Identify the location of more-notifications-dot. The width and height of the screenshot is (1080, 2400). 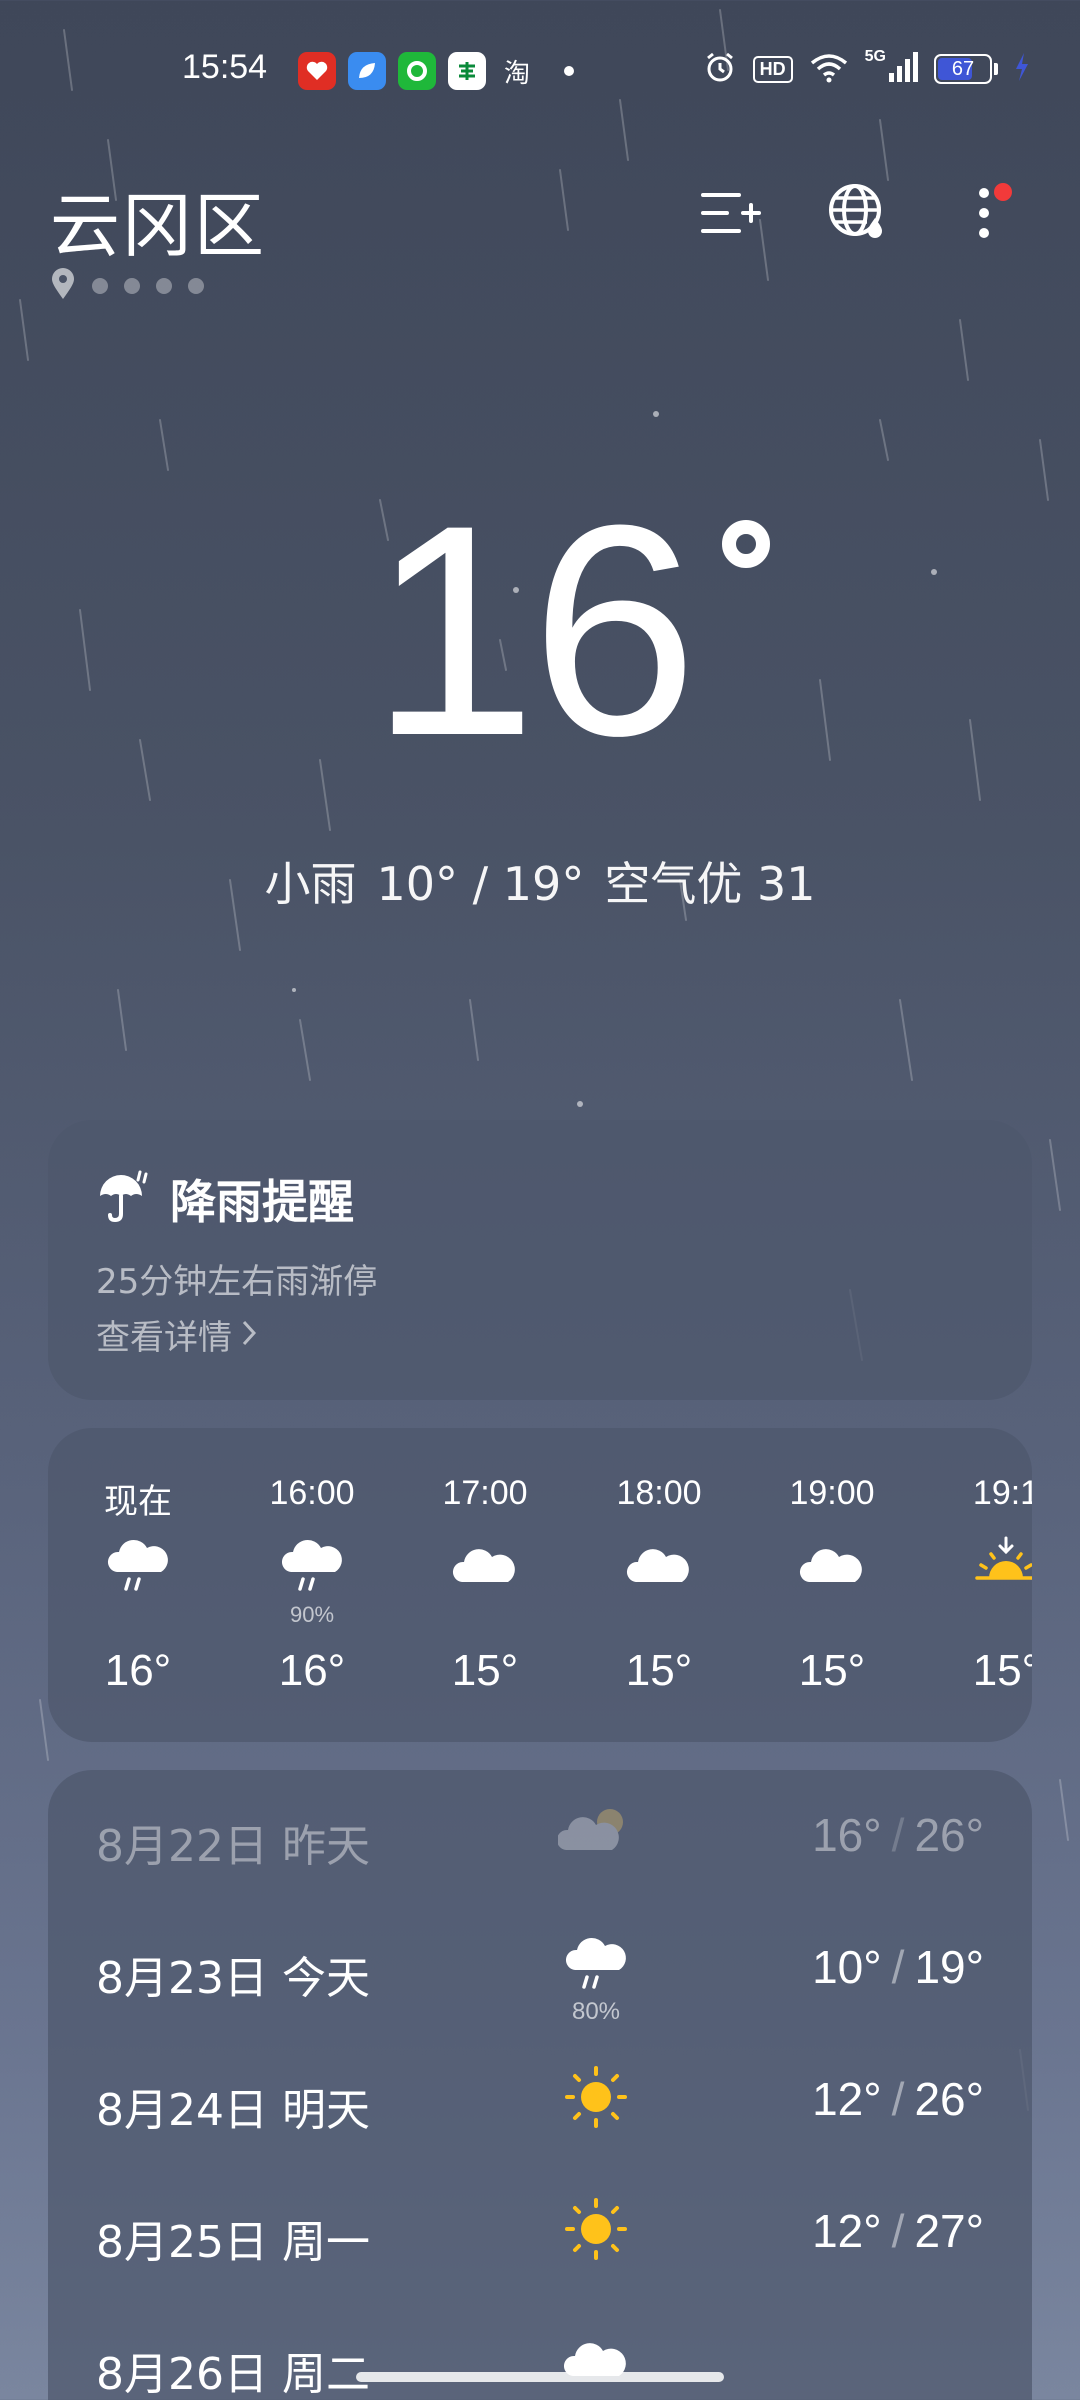
(569, 71).